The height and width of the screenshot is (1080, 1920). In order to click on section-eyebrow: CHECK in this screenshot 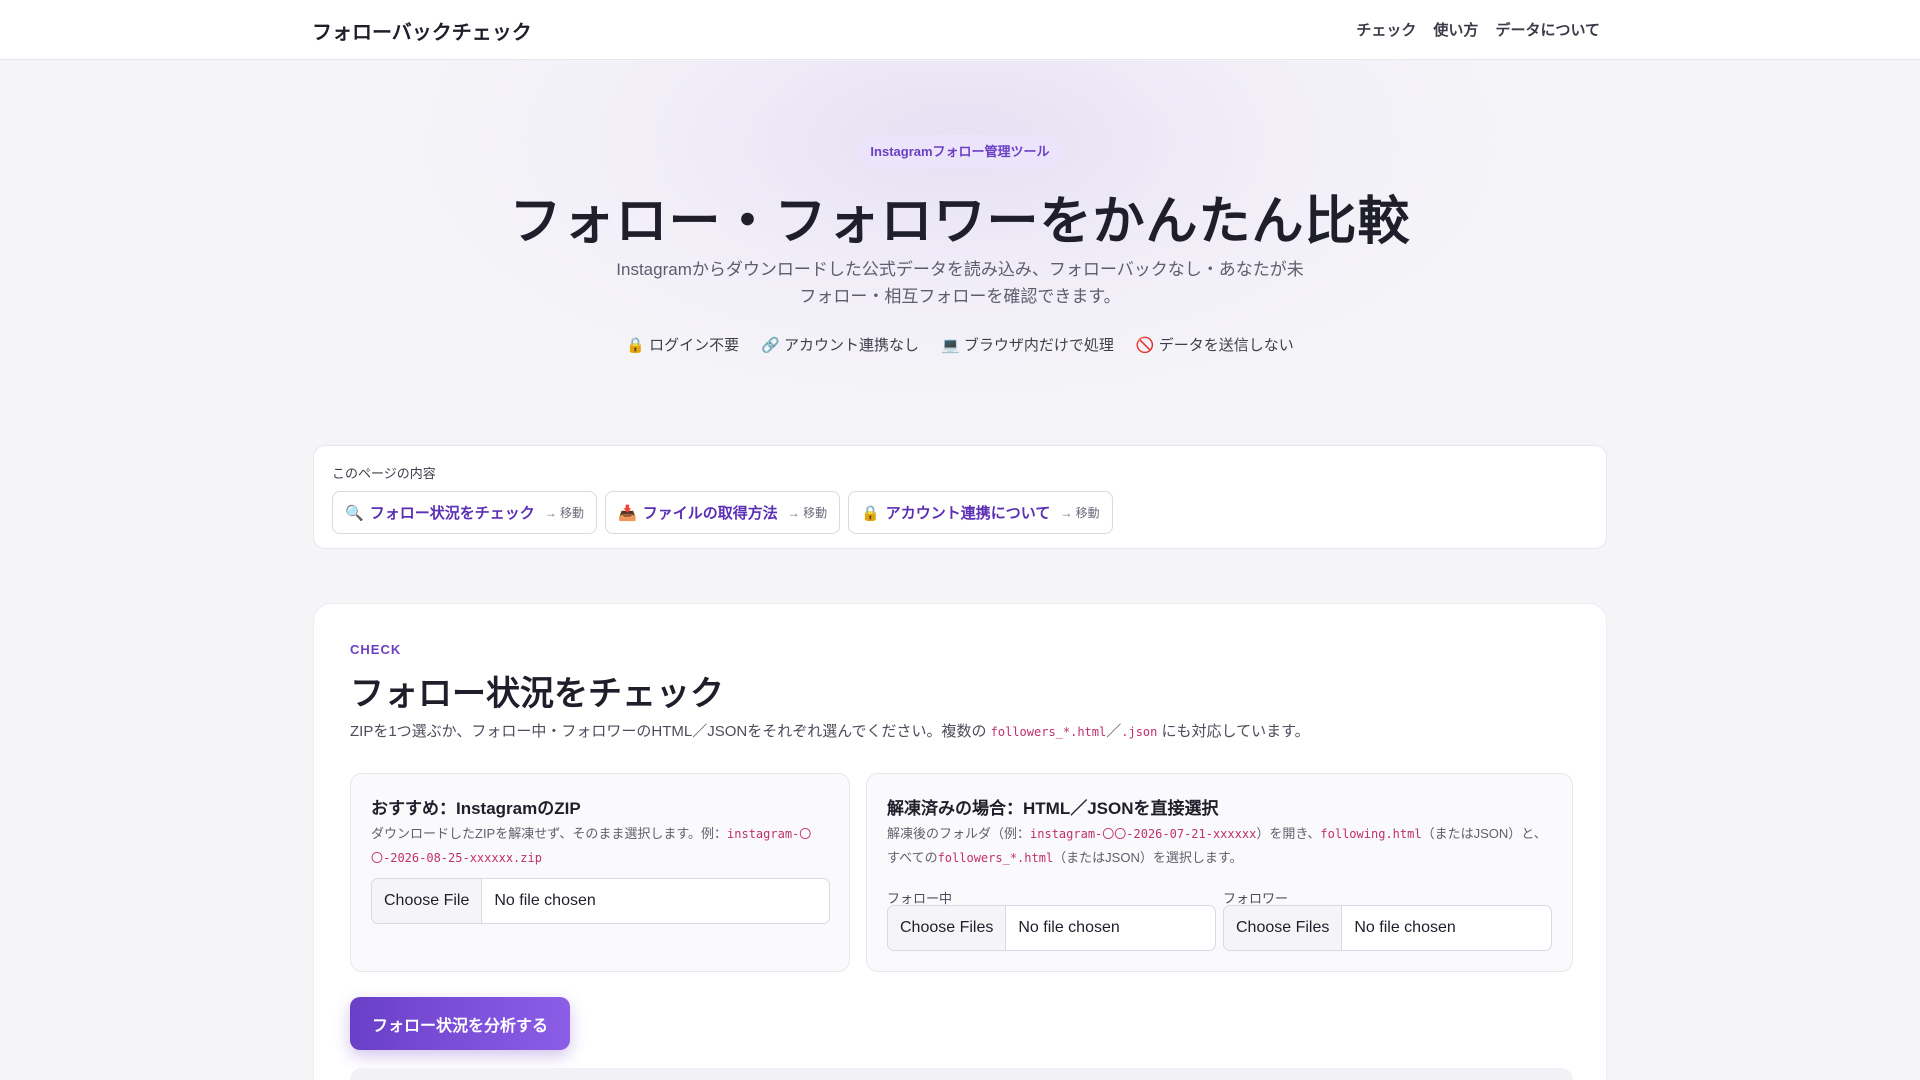, I will do `click(376, 649)`.